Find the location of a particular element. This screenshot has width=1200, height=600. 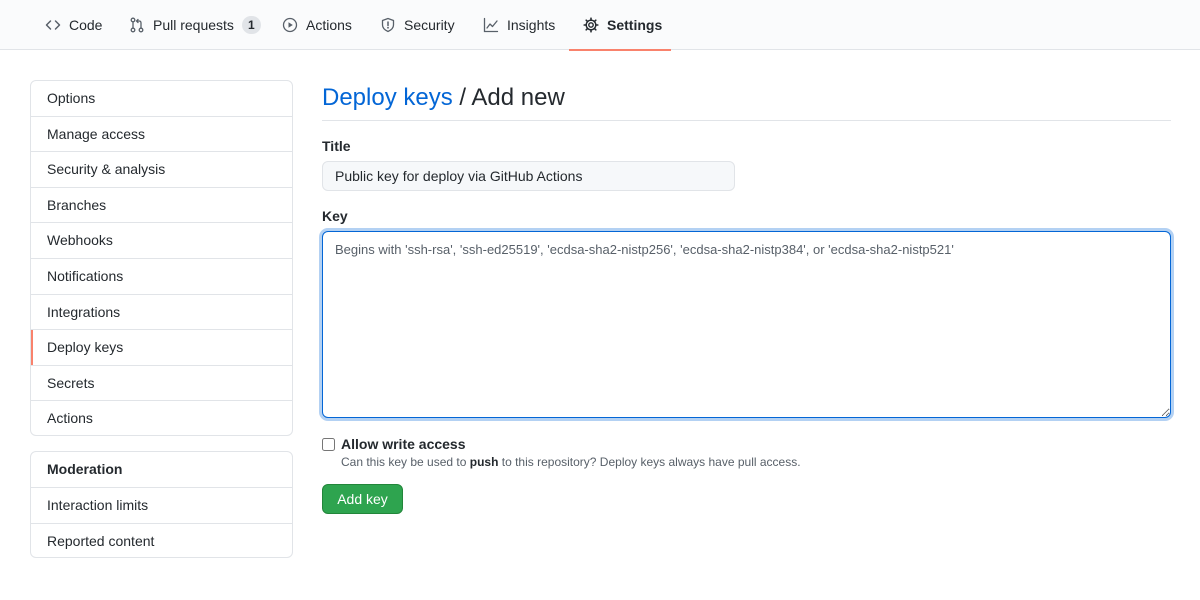

sidebar-item-notifications: Notifications is located at coordinates (161, 277).